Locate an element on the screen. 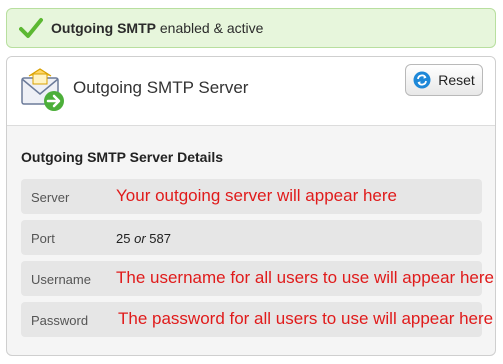  username-label: Username is located at coordinates (61, 279).